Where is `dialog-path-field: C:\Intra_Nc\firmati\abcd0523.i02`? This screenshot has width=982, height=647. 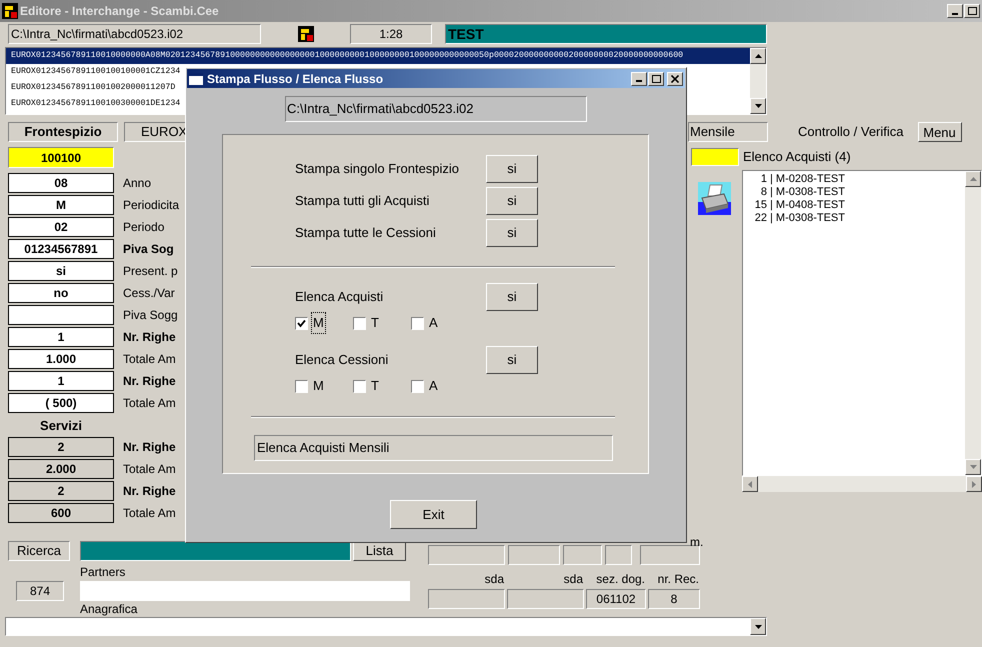
dialog-path-field: C:\Intra_Nc\firmati\abcd0523.i02 is located at coordinates (436, 109).